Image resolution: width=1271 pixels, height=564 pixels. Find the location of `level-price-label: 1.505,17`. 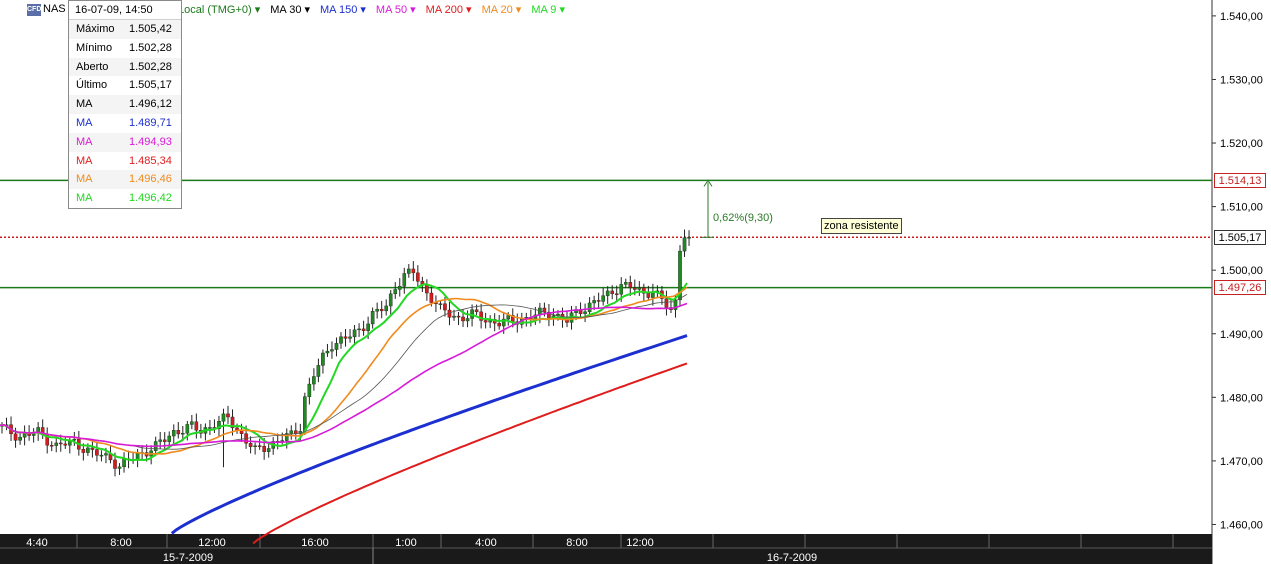

level-price-label: 1.505,17 is located at coordinates (1240, 237).